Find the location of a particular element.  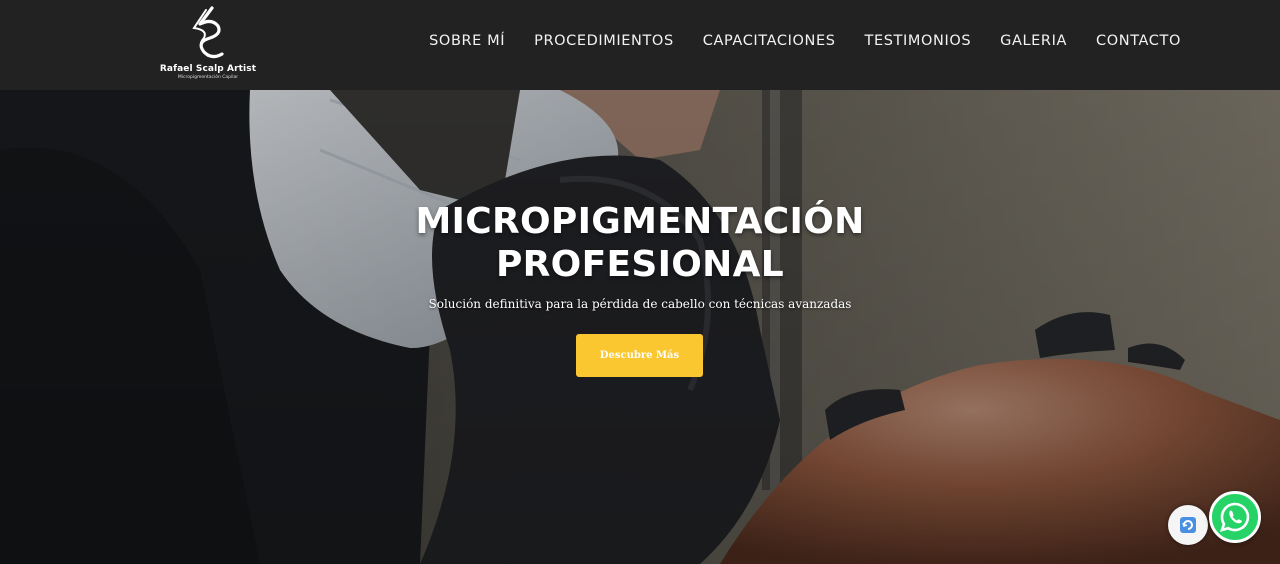

nav-item-galeria: GALERIA is located at coordinates (1033, 41).